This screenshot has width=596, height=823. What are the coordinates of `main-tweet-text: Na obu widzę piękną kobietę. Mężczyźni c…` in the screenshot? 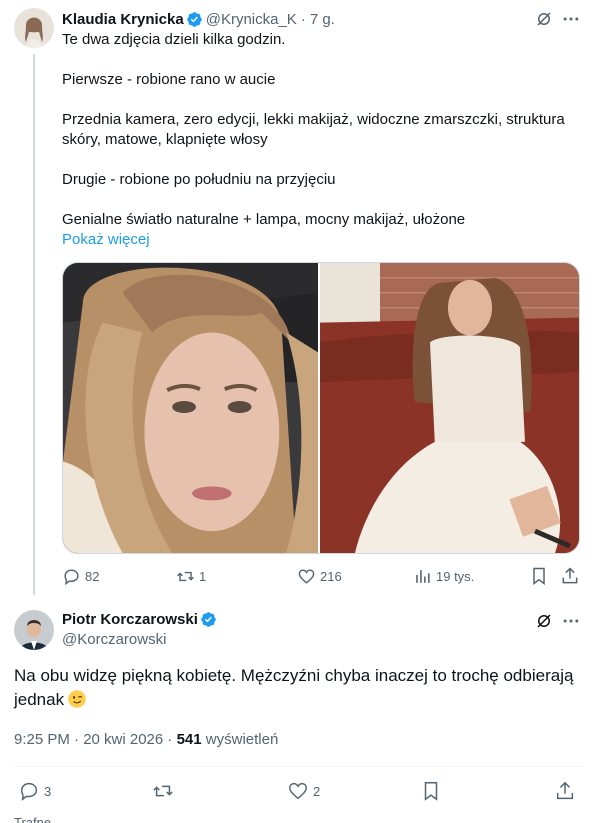 It's located at (294, 688).